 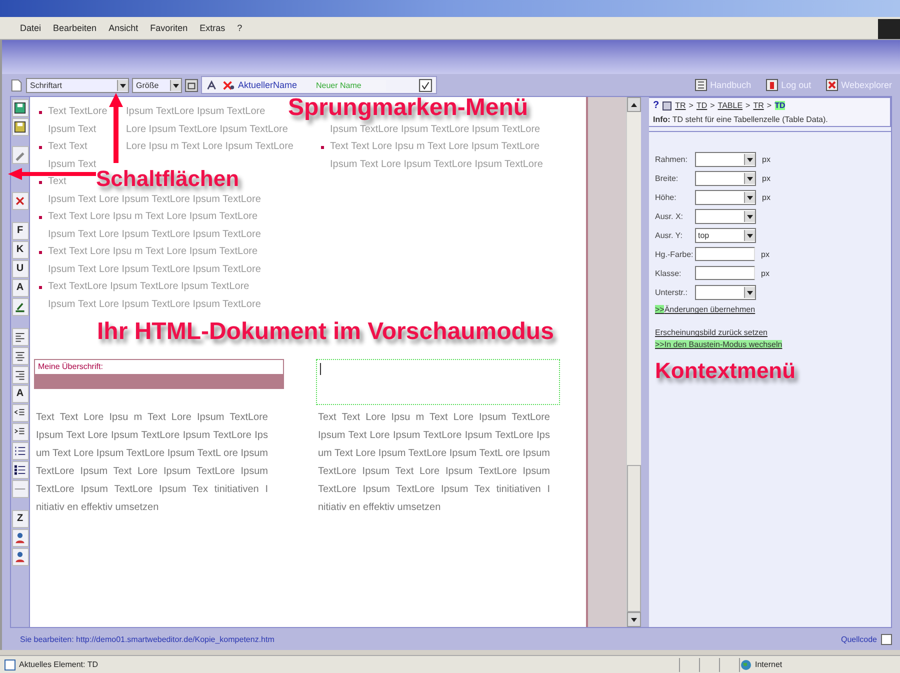 I want to click on format-button: K, so click(x=20, y=250).